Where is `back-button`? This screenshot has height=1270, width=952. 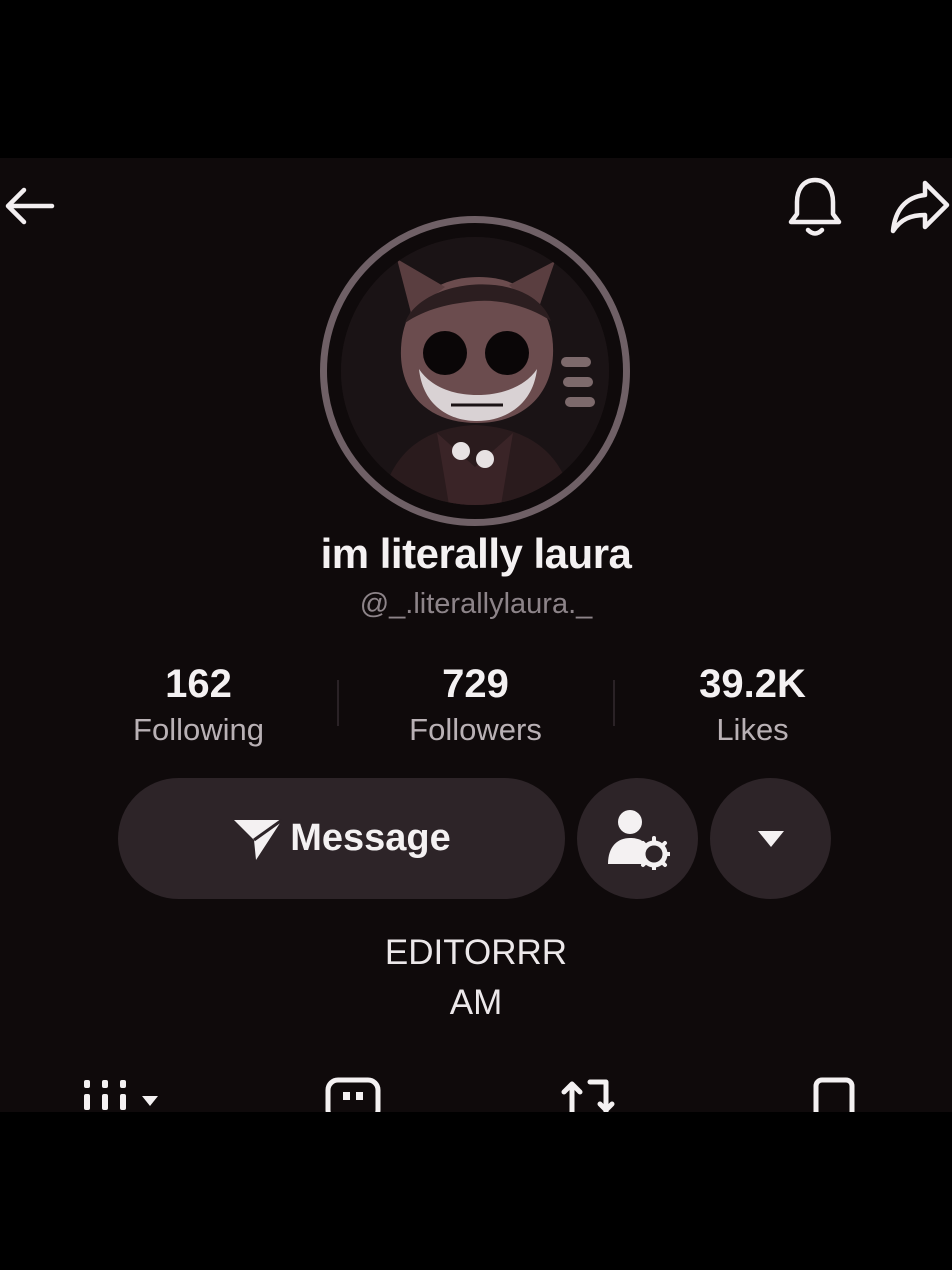
back-button is located at coordinates (30, 206).